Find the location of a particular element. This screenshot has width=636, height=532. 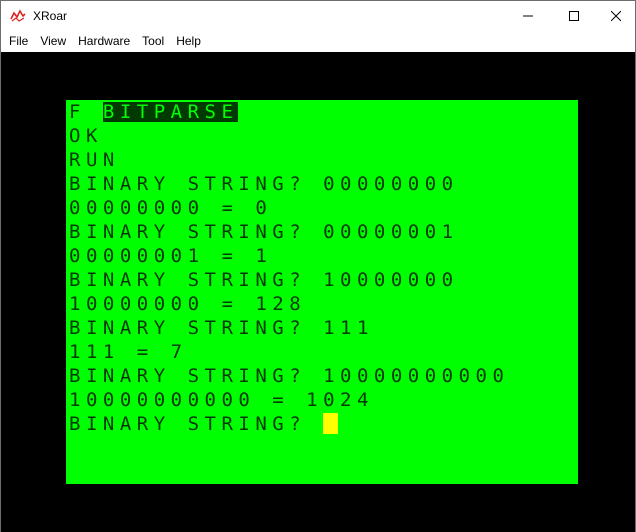

input-prompt: BINARY STRING? is located at coordinates (196, 424).